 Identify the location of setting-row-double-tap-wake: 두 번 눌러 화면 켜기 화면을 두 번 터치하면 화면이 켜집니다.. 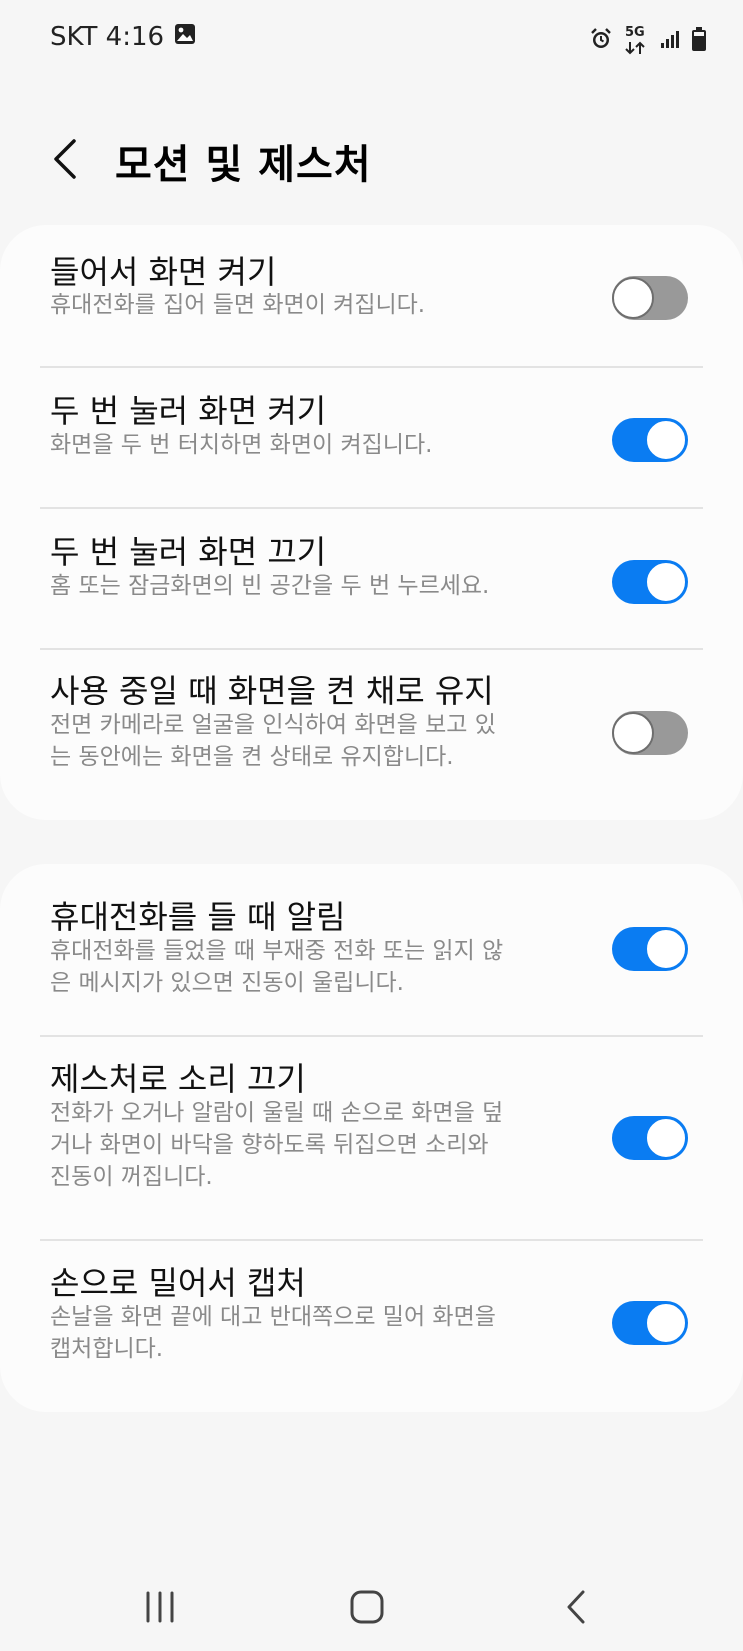
(371, 437).